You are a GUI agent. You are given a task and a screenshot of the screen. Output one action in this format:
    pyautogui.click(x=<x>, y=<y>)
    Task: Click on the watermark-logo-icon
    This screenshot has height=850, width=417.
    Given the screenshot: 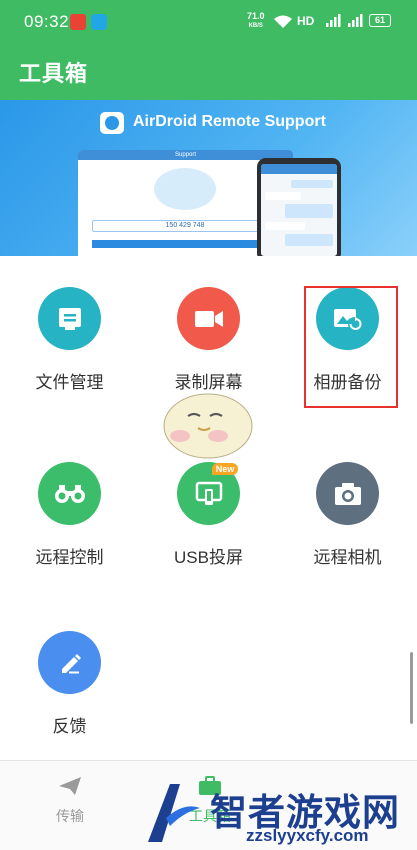 What is the action you would take?
    pyautogui.click(x=174, y=813)
    